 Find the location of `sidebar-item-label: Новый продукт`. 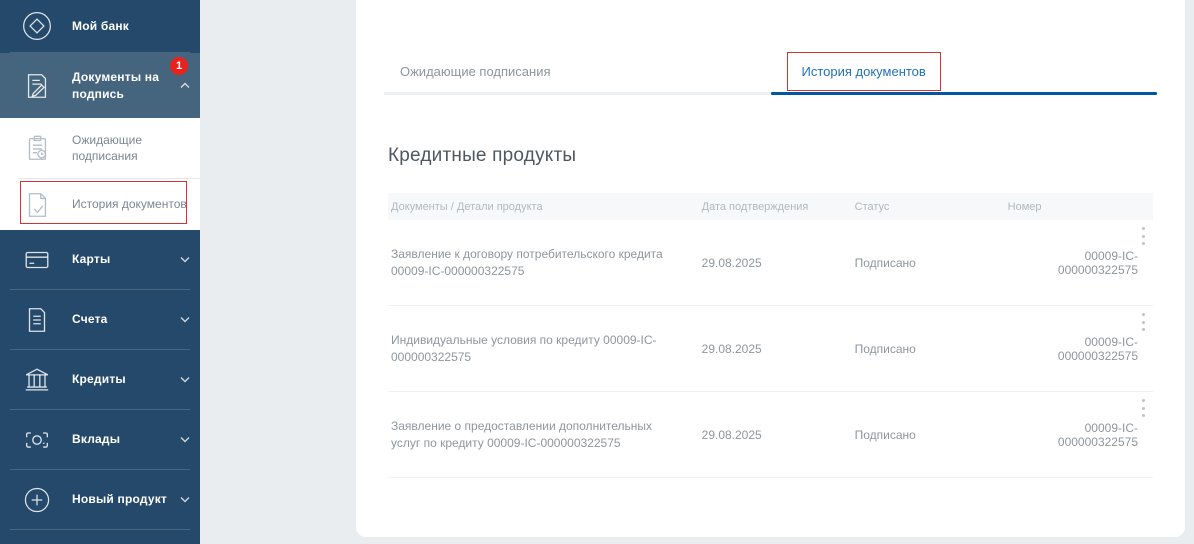

sidebar-item-label: Новый продукт is located at coordinates (120, 499).